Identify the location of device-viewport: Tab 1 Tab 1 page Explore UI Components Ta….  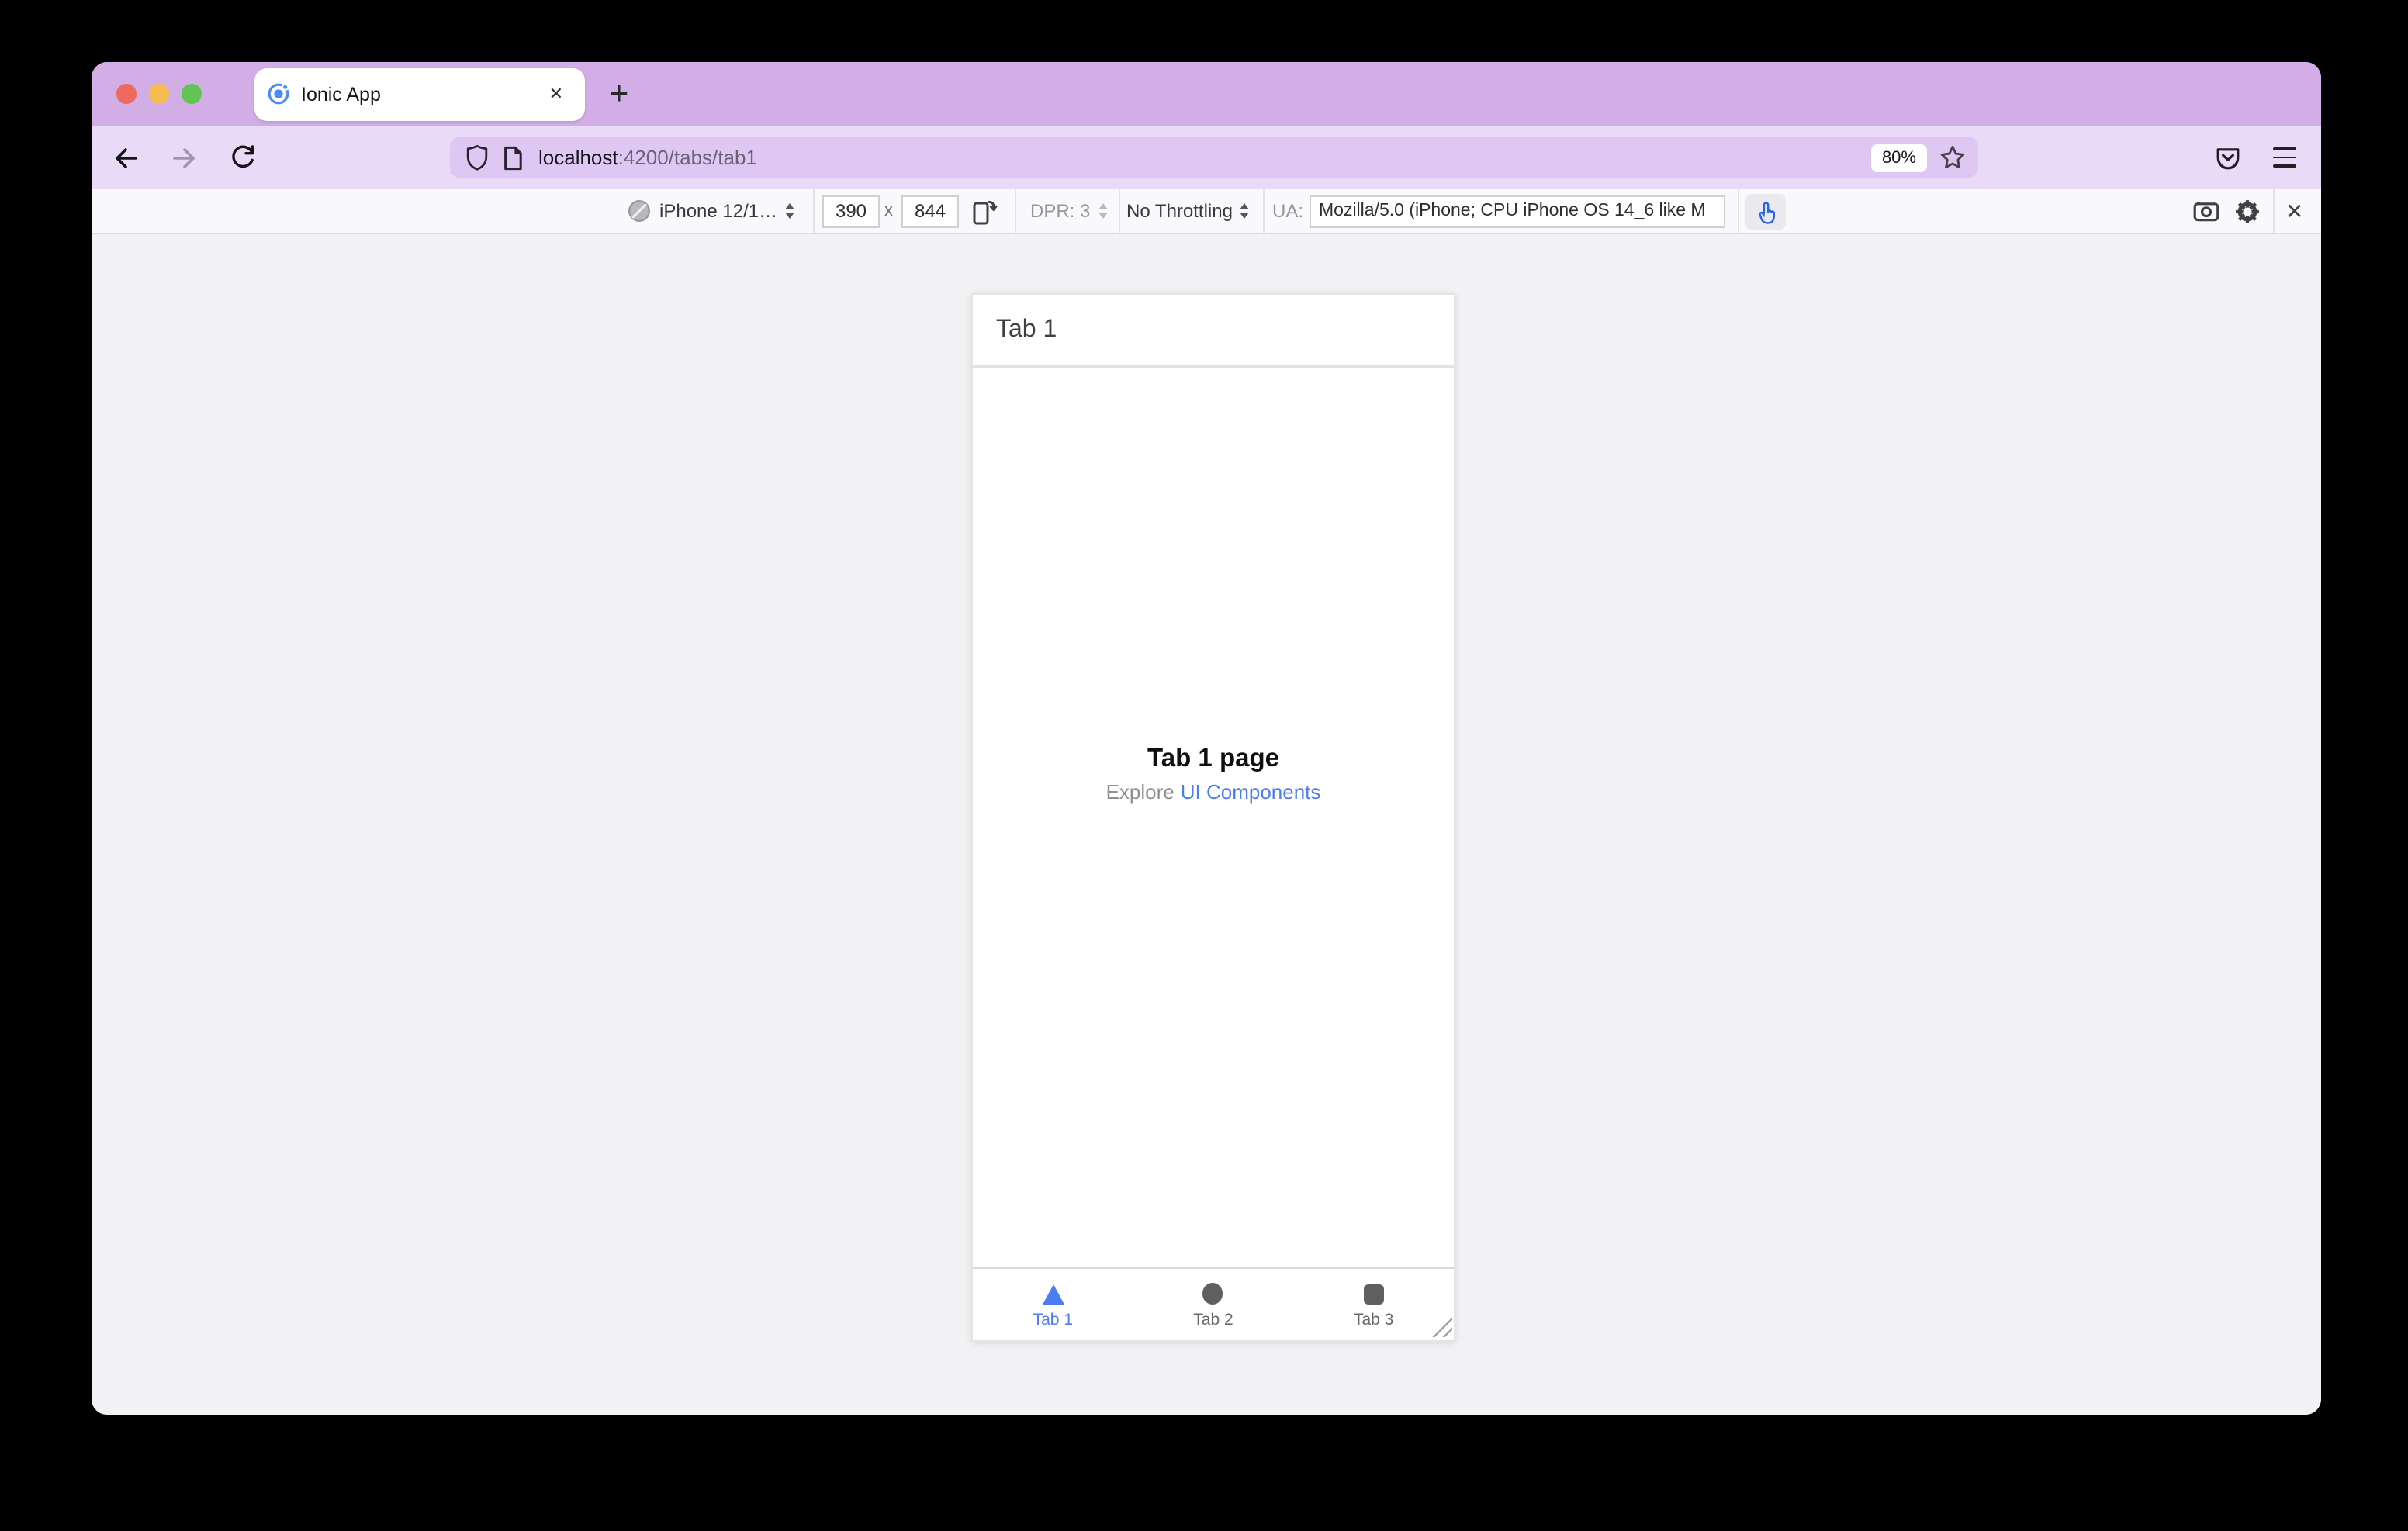
(1213, 817).